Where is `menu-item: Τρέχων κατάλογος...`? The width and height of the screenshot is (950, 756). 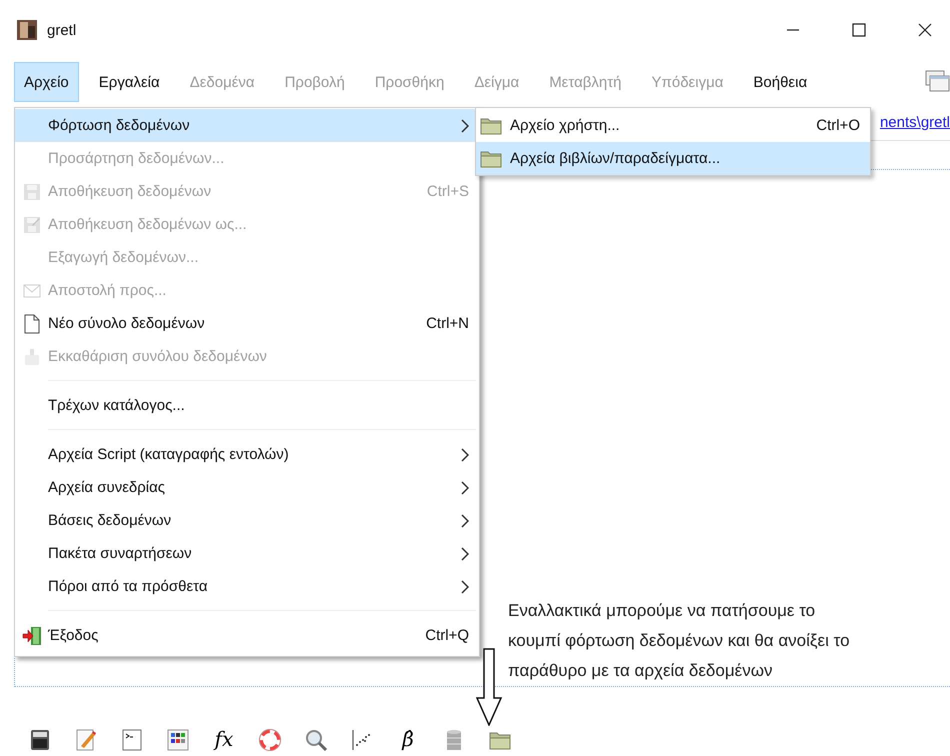 menu-item: Τρέχων κατάλογος... is located at coordinates (247, 405).